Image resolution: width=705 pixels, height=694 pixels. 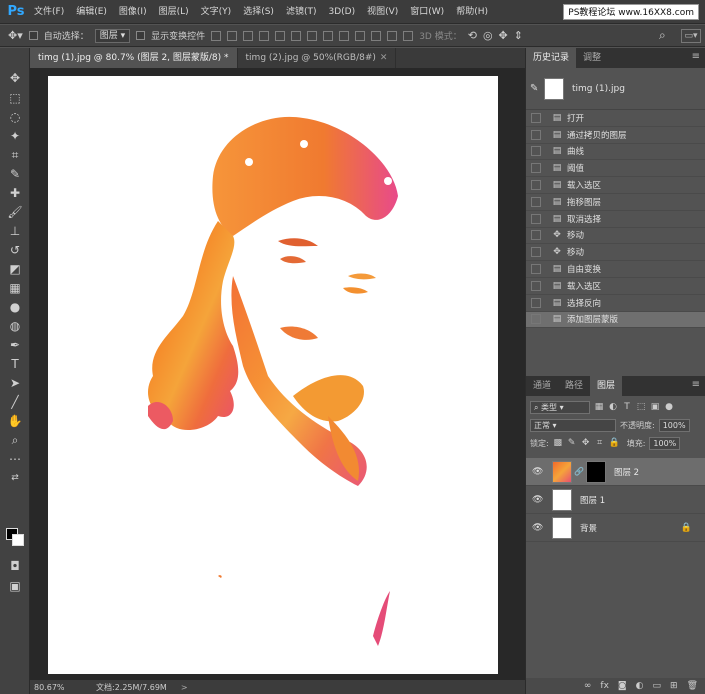 I want to click on eraser-icon: ◩, so click(x=15, y=269).